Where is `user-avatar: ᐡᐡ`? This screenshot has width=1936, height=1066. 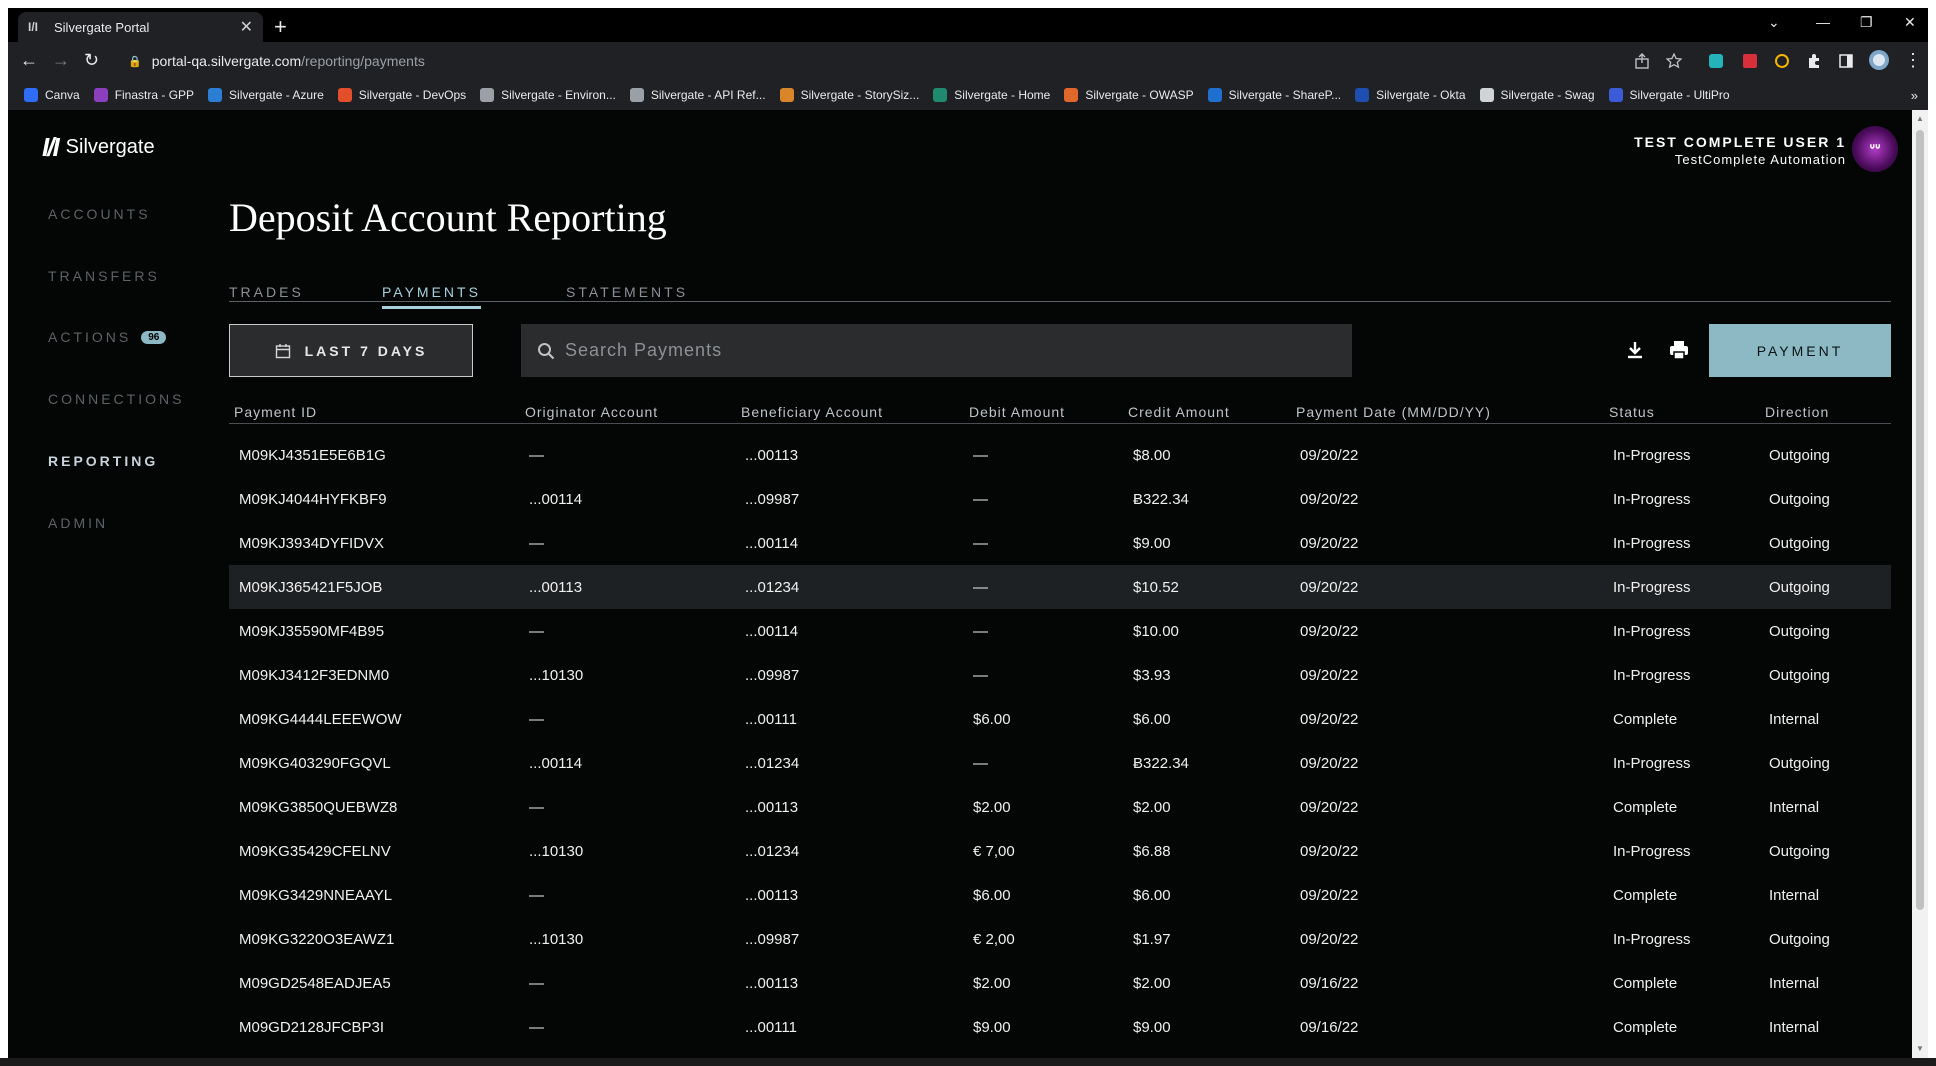
user-avatar: ᐡᐡ is located at coordinates (1875, 149).